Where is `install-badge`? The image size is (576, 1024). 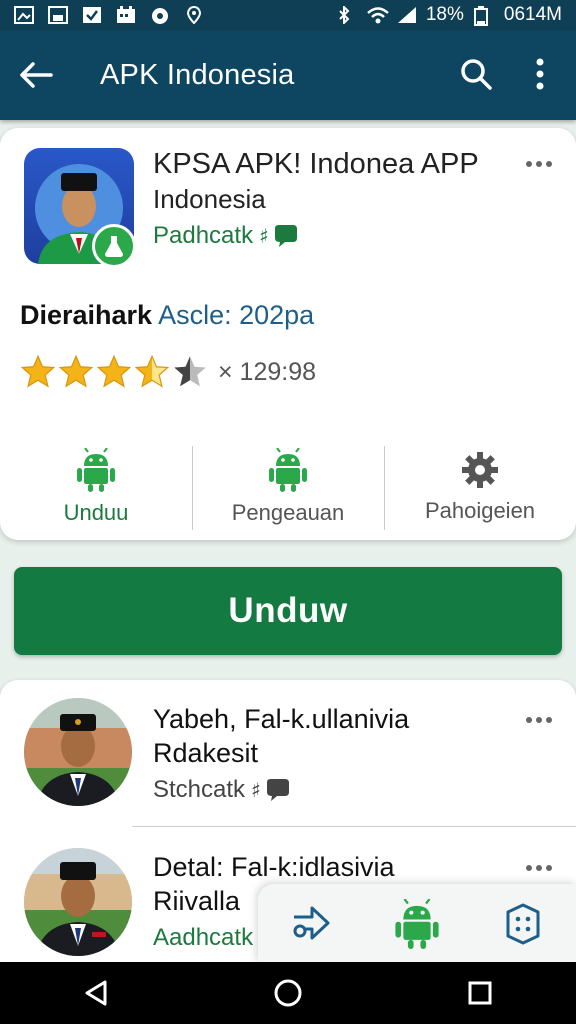
install-badge is located at coordinates (114, 246).